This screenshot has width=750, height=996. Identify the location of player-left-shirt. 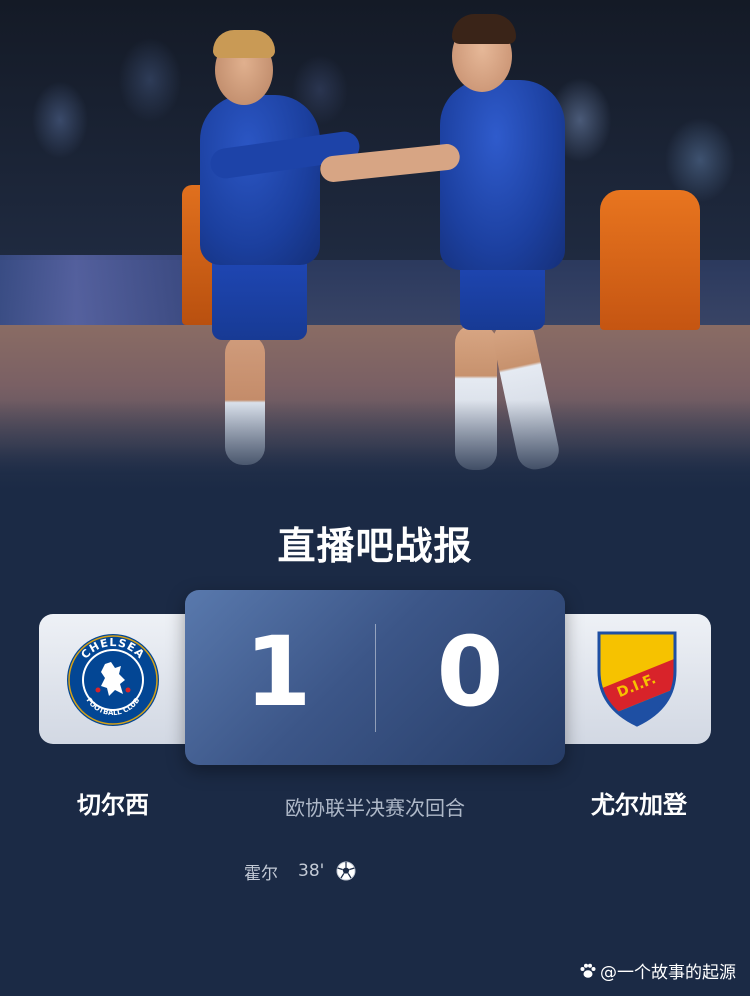
(260, 180).